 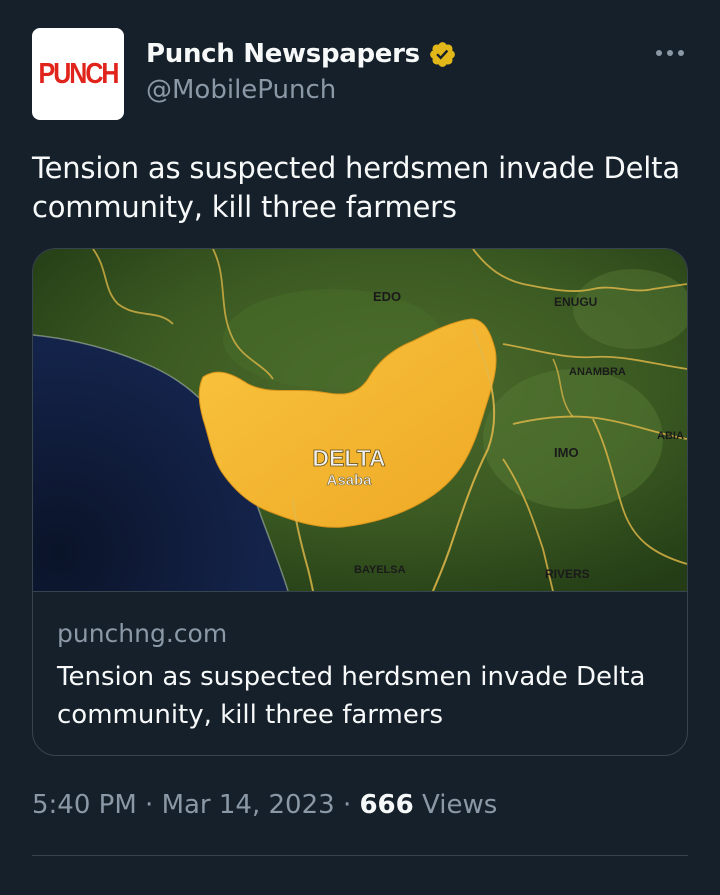 What do you see at coordinates (575, 302) in the screenshot?
I see `map-label-enugu: ENUGU` at bounding box center [575, 302].